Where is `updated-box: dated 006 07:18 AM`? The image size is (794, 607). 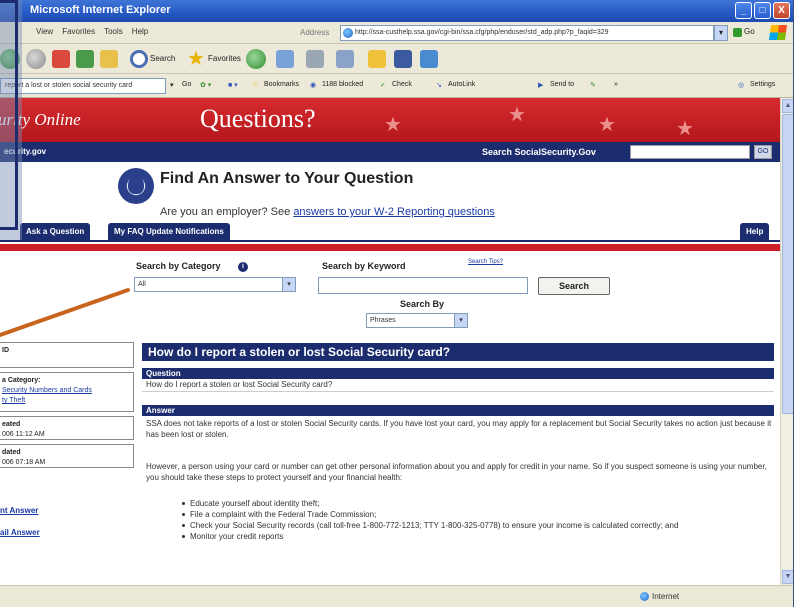
updated-box: dated 006 07:18 AM is located at coordinates (67, 456).